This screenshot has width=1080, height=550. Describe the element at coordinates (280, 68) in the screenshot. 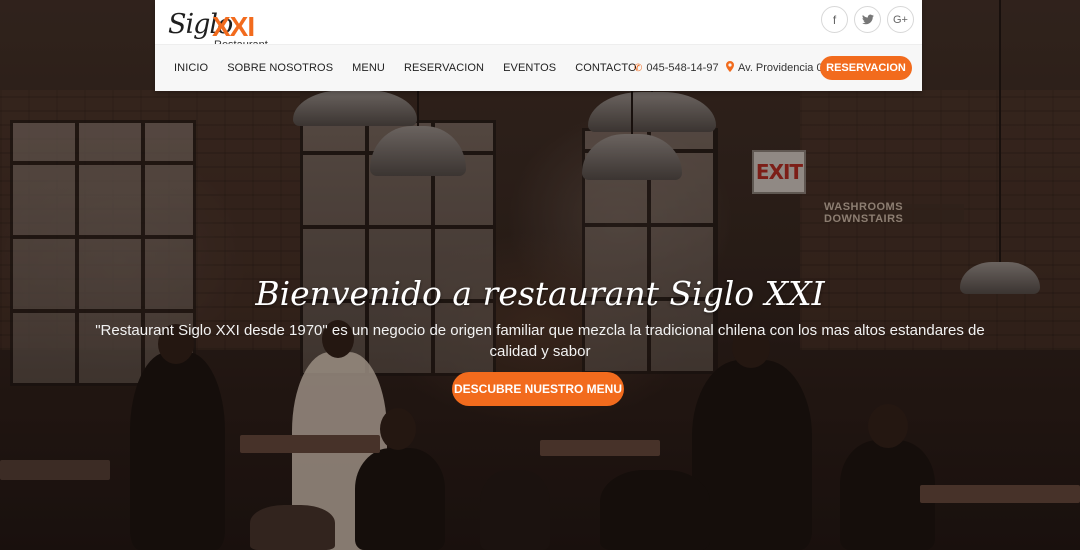

I see `nav-item-sobre-nosotros: SOBRE NOSOTROS` at that location.